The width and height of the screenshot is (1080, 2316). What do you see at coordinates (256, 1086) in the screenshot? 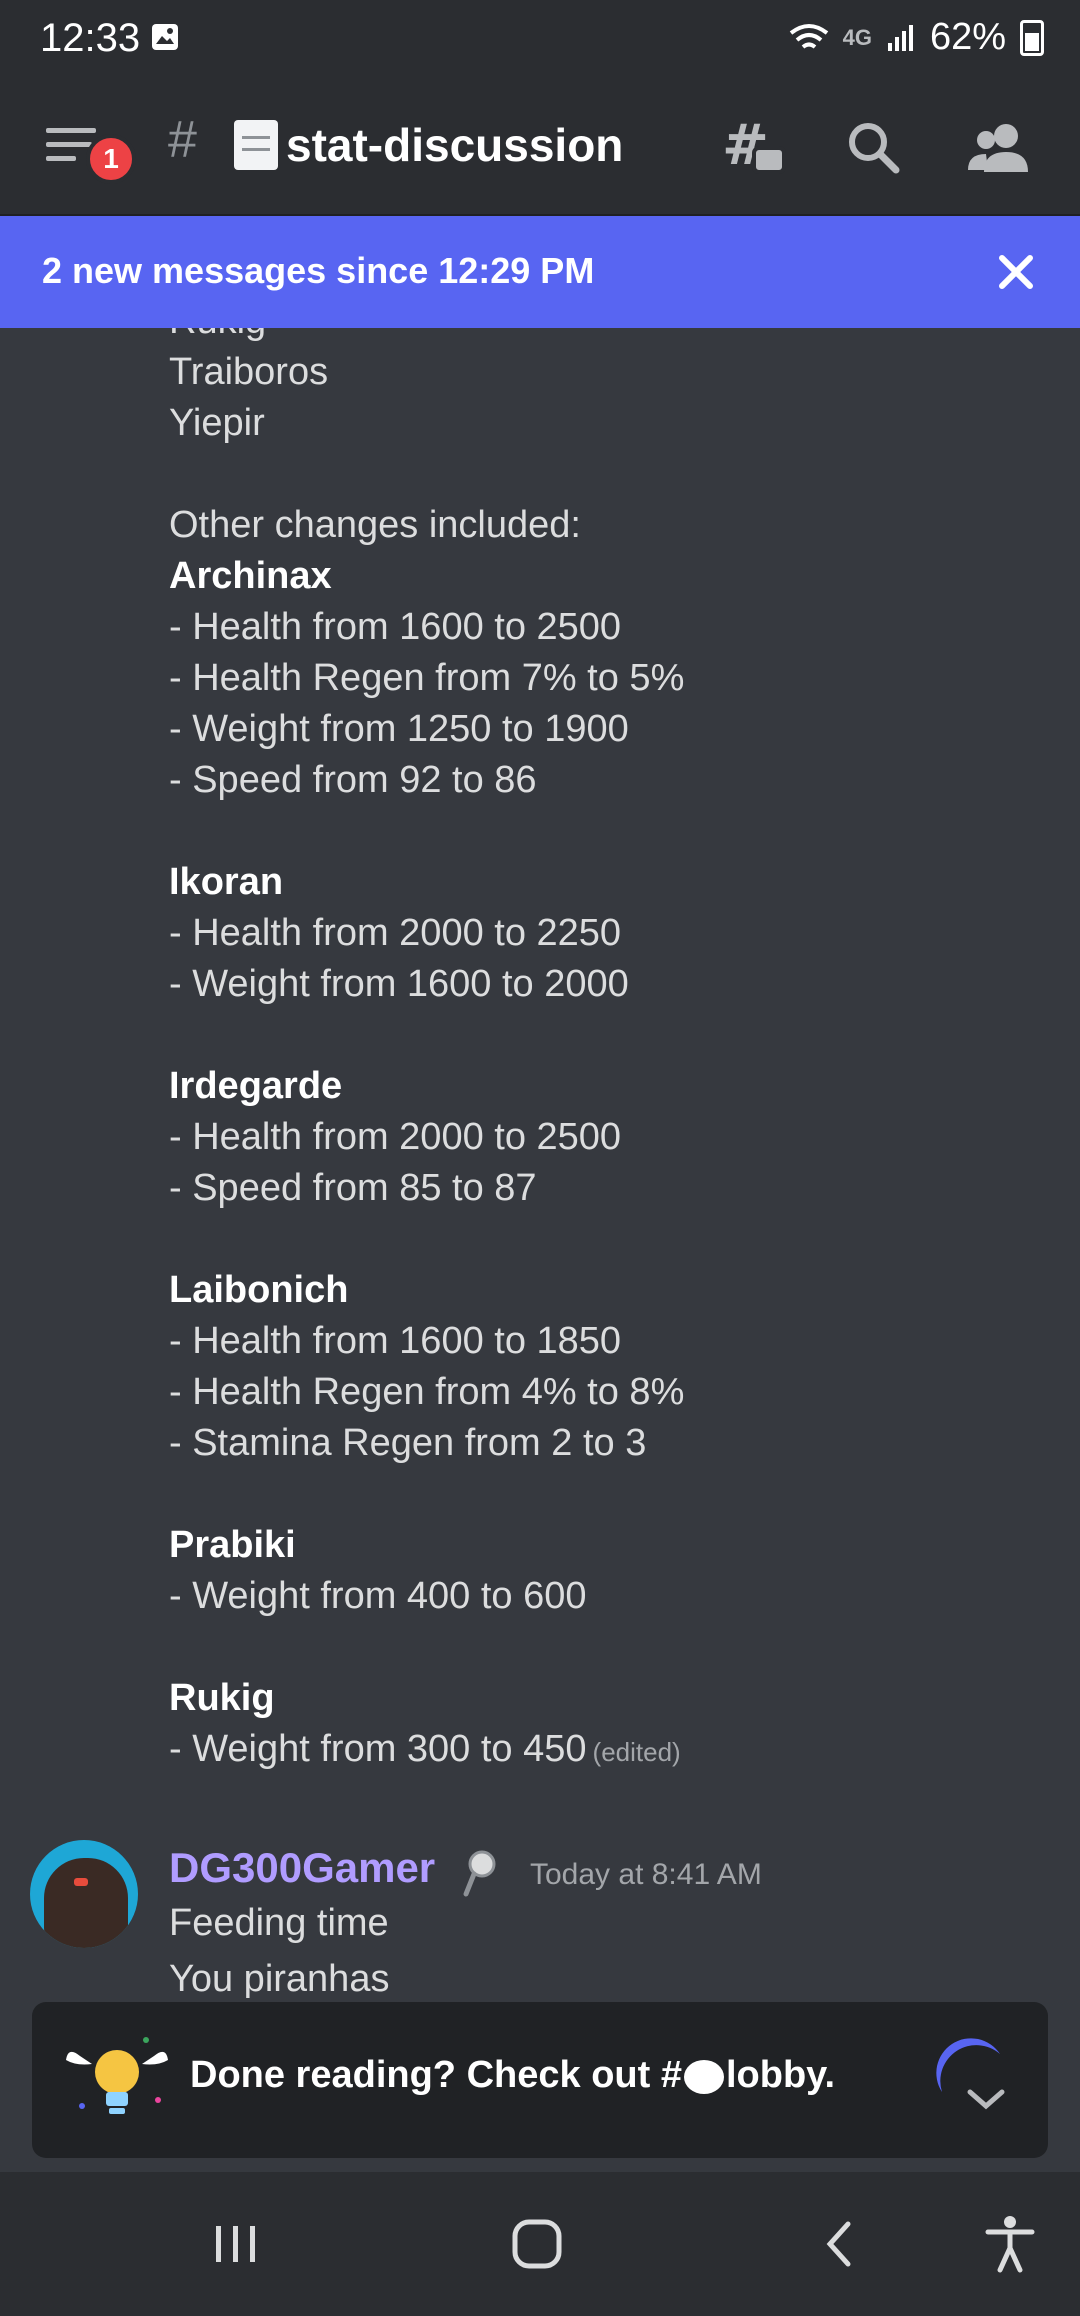
I see `message-line-text: Irdegarde` at bounding box center [256, 1086].